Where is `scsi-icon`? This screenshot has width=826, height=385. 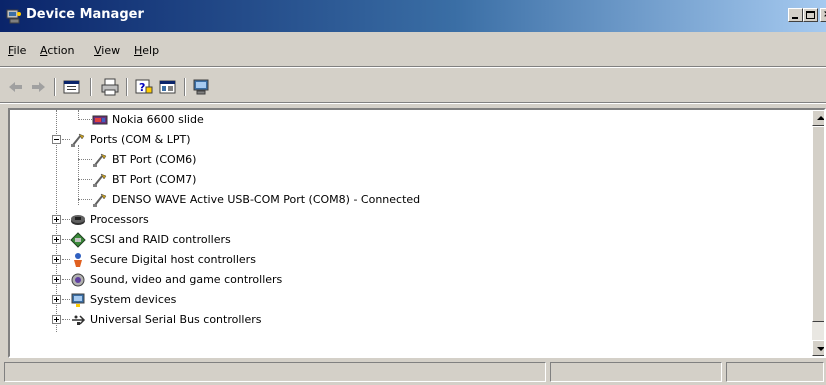 scsi-icon is located at coordinates (78, 240).